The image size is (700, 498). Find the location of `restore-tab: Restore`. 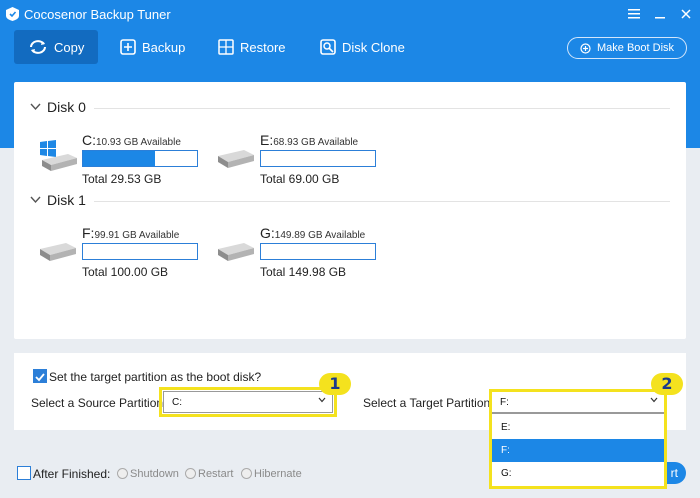

restore-tab: Restore is located at coordinates (252, 47).